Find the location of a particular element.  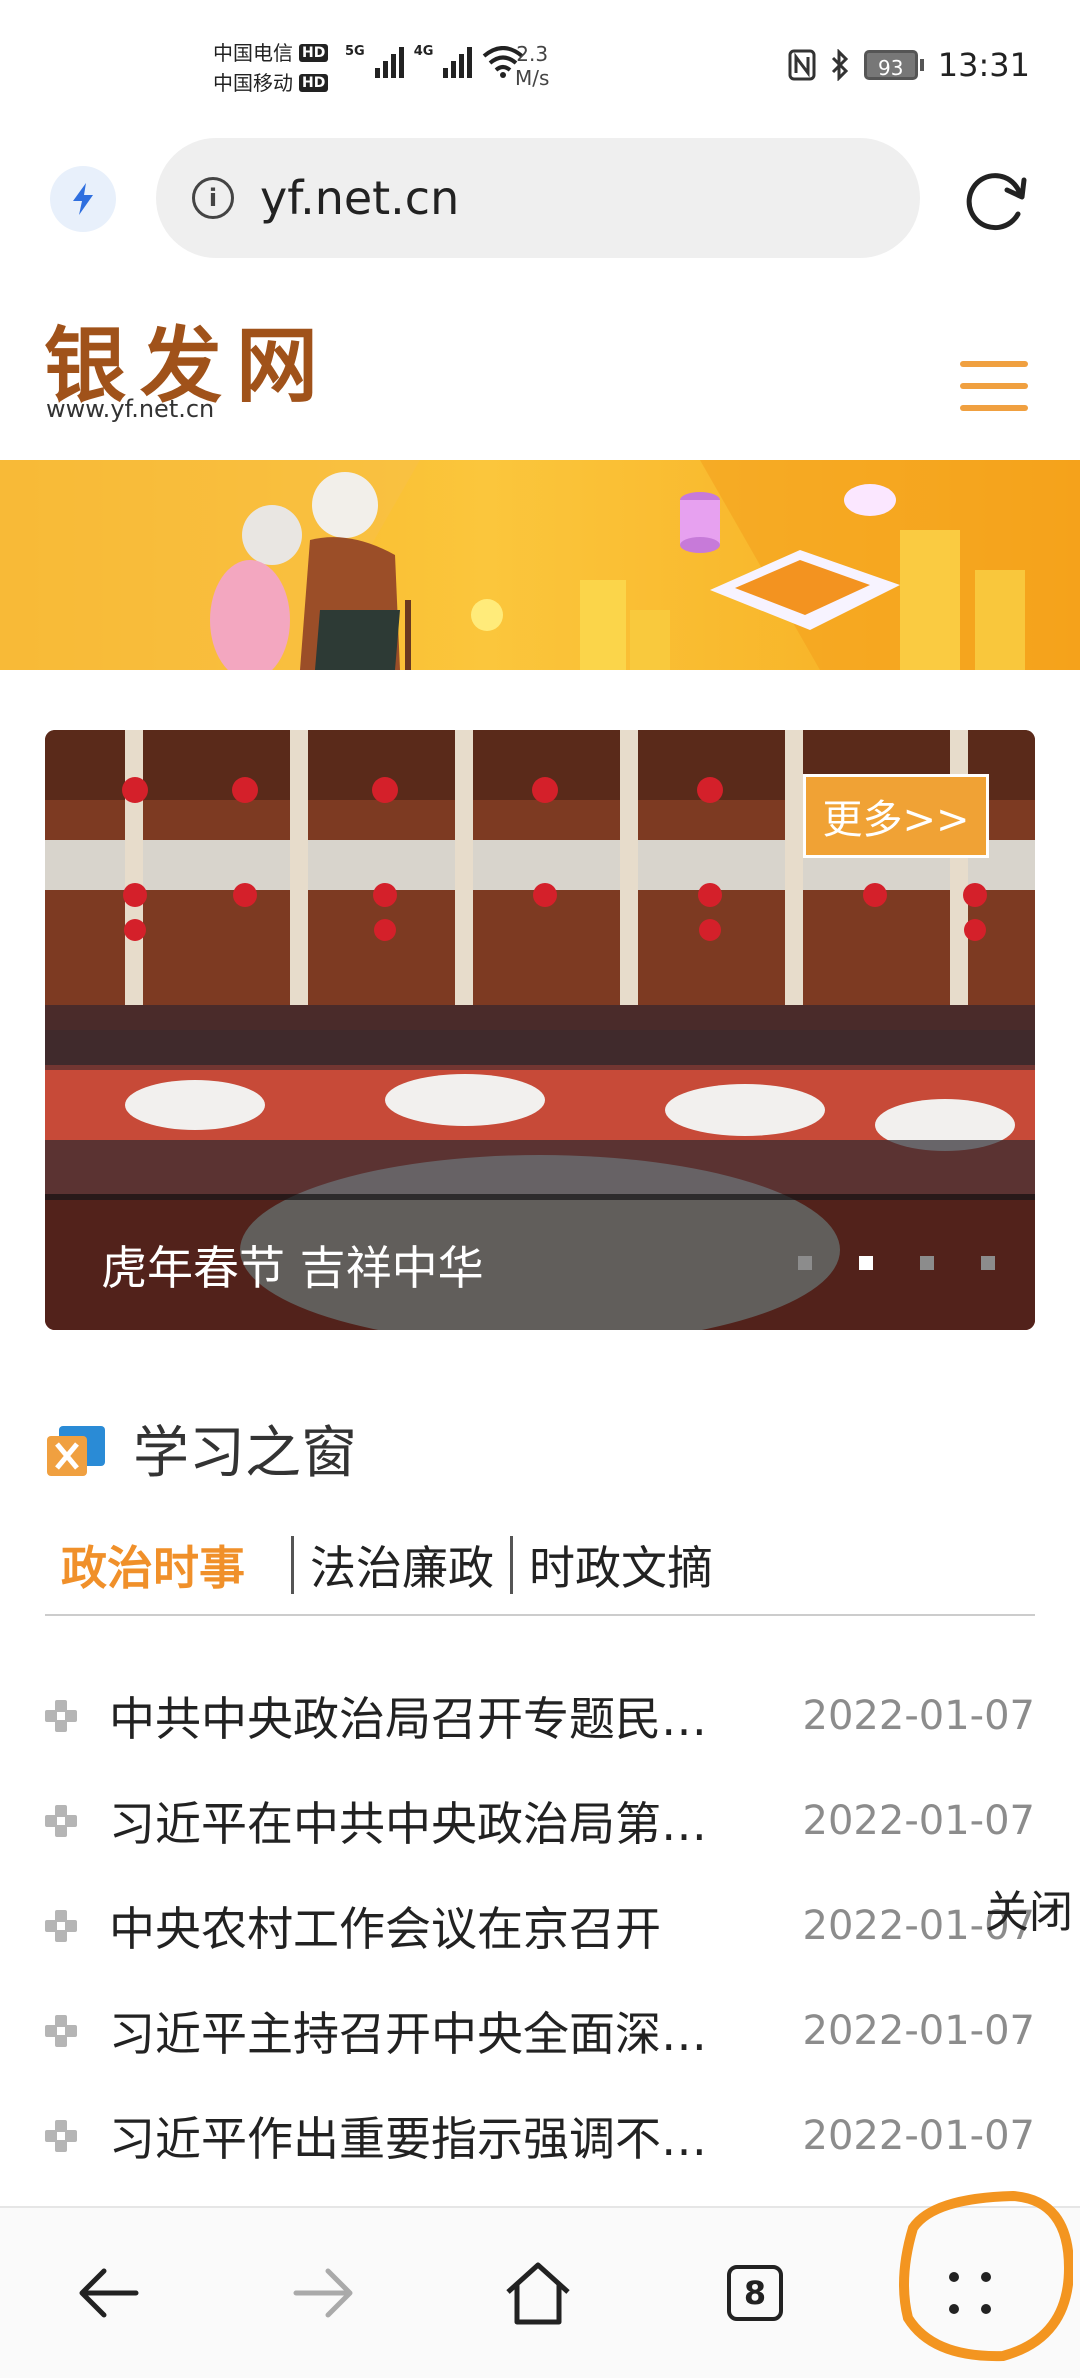

tab-politics: 政治时事 is located at coordinates (168, 1565).